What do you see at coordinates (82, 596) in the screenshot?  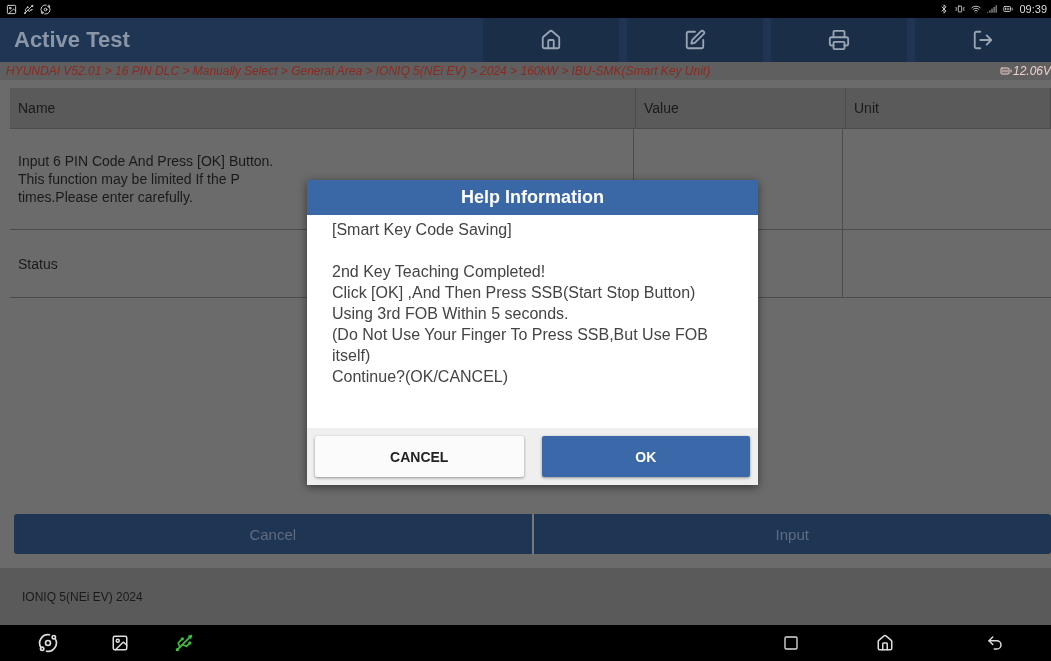 I see `vehicle-label: IONIQ 5(NEi EV) 2024` at bounding box center [82, 596].